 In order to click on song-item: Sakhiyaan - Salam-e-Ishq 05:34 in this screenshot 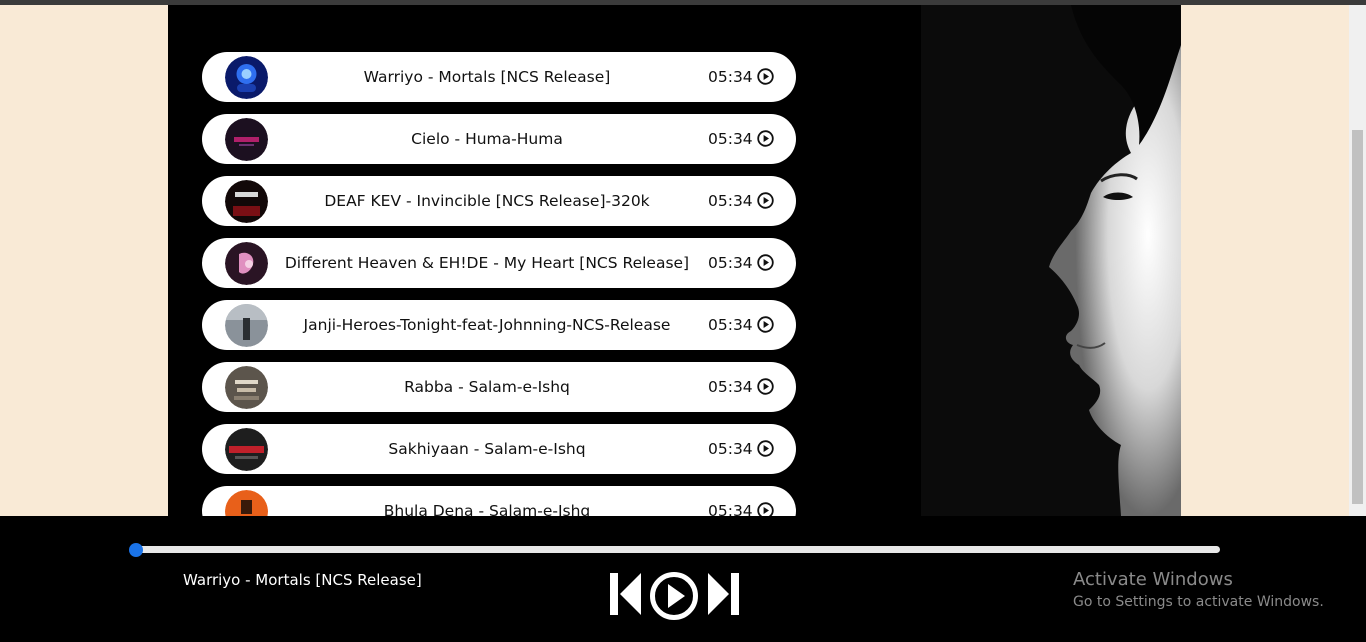, I will do `click(499, 449)`.